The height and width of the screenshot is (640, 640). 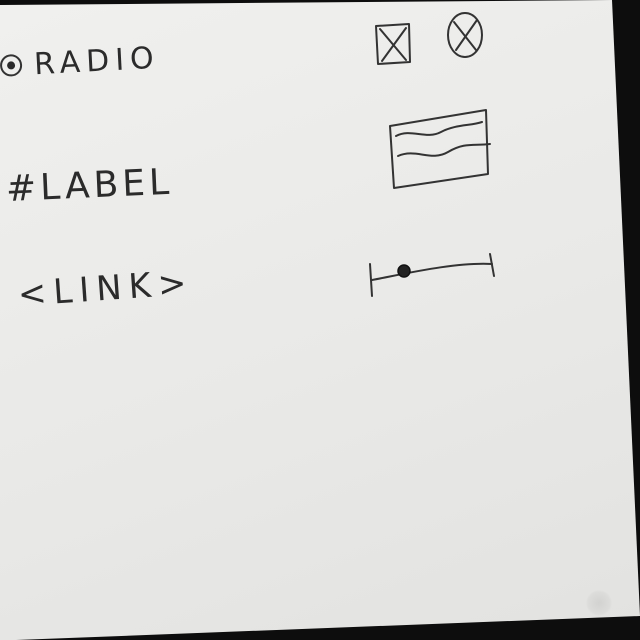 What do you see at coordinates (441, 150) in the screenshot?
I see `text-area-box` at bounding box center [441, 150].